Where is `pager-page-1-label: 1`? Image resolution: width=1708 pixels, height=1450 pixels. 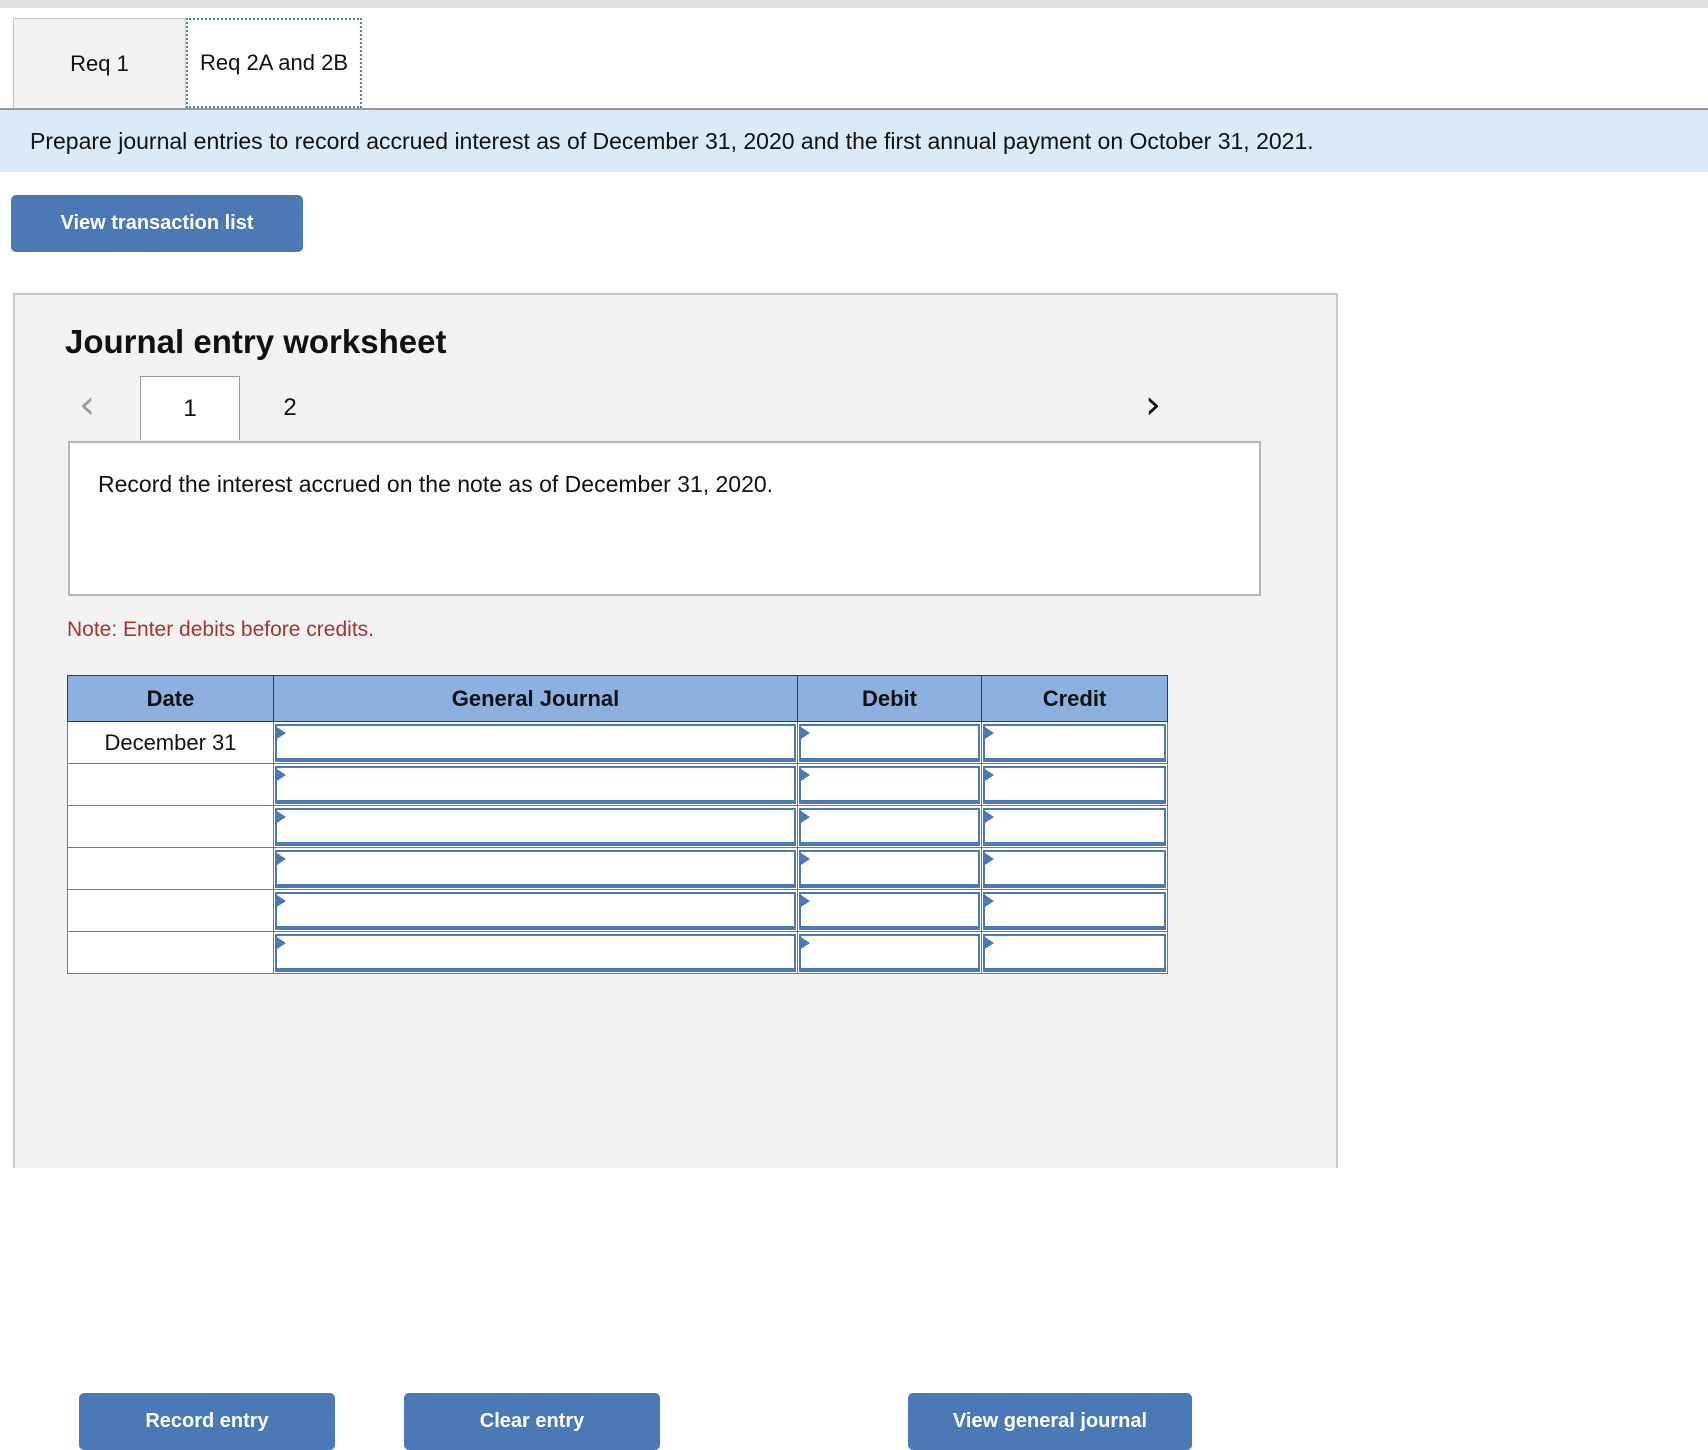 pager-page-1-label: 1 is located at coordinates (190, 408).